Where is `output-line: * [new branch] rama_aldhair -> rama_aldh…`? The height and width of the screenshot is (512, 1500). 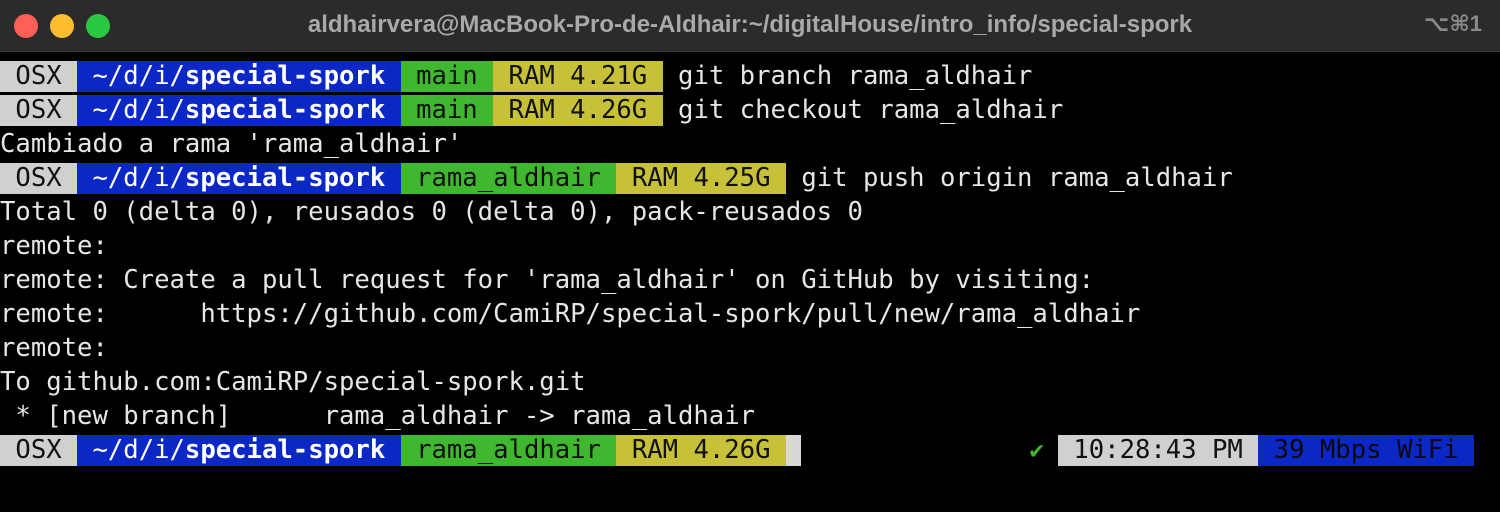 output-line: * [new branch] rama_aldhair -> rama_aldh… is located at coordinates (378, 416).